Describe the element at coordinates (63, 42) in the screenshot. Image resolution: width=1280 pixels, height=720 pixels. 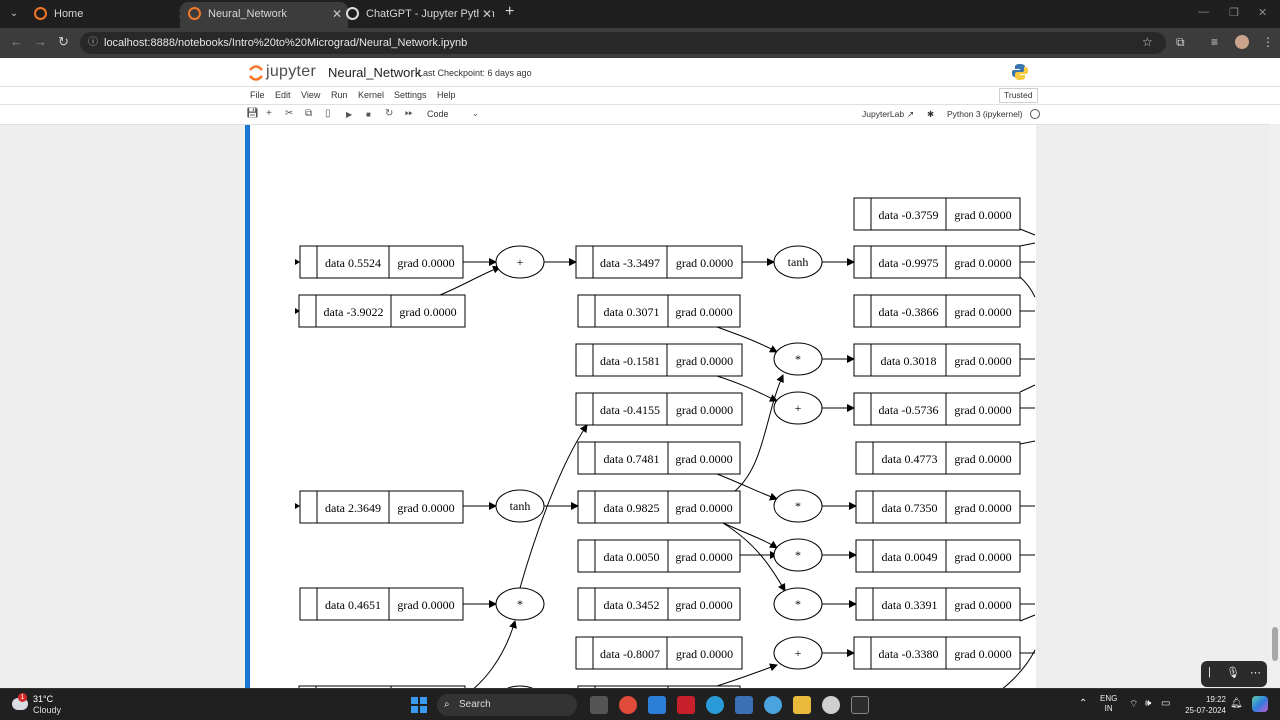
I see `reload-icon: ↻` at that location.